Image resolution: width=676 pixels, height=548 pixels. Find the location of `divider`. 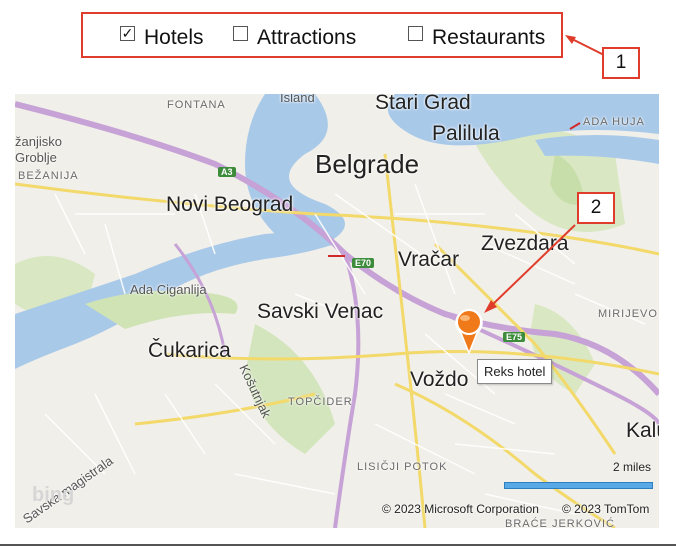

divider is located at coordinates (338, 545).